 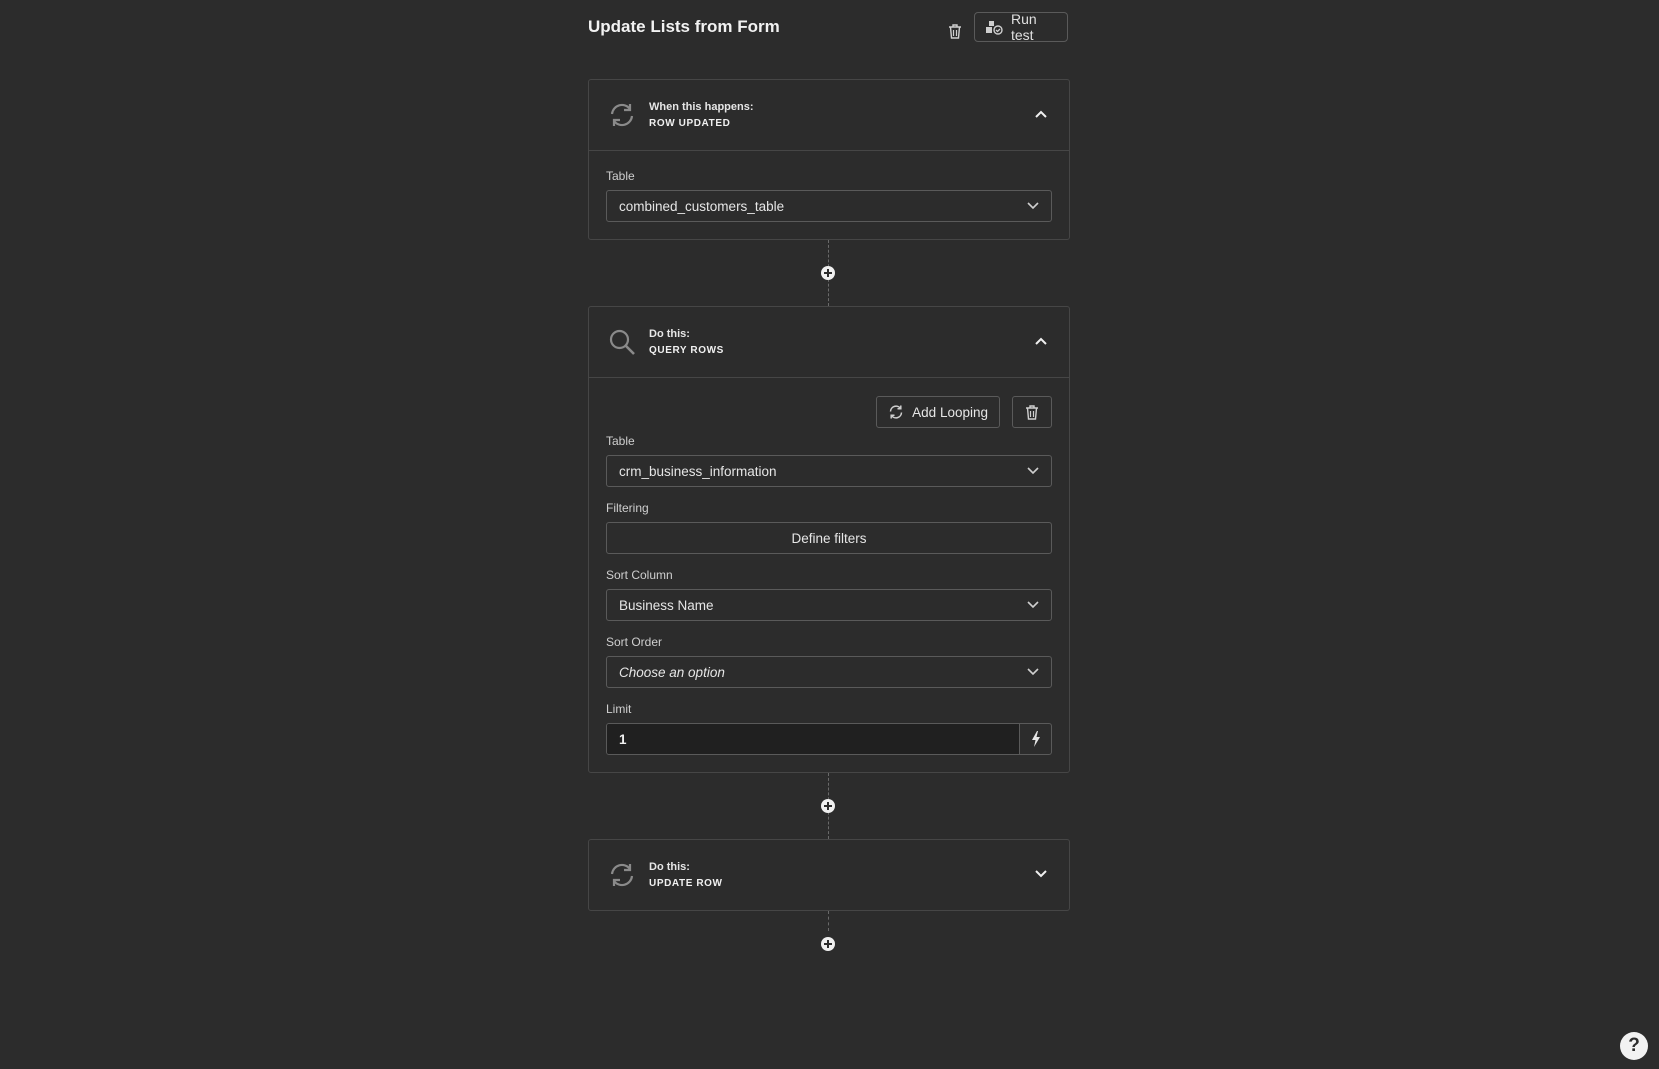 What do you see at coordinates (829, 412) in the screenshot?
I see `step-actions: Add Looping` at bounding box center [829, 412].